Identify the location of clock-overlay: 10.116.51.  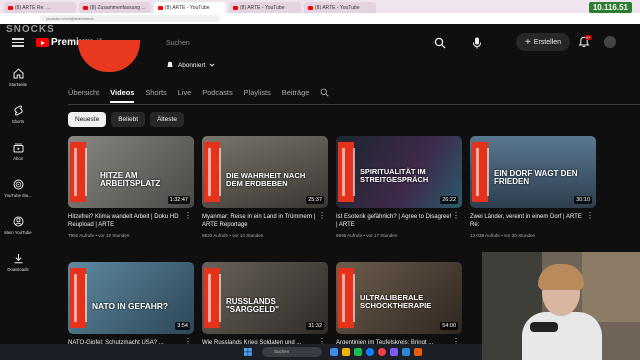
(610, 7).